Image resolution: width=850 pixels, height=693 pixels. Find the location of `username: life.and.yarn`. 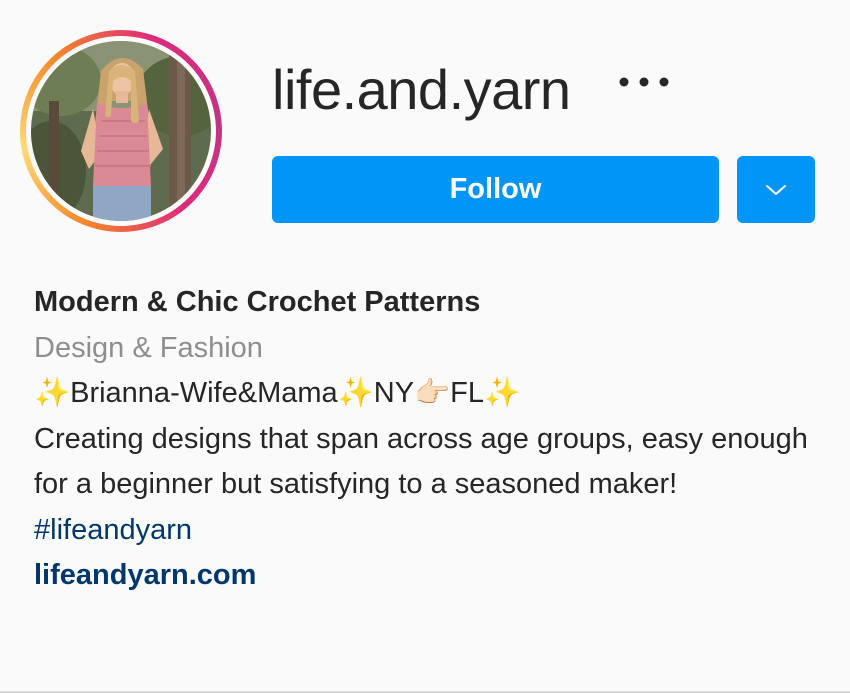

username: life.and.yarn is located at coordinates (421, 89).